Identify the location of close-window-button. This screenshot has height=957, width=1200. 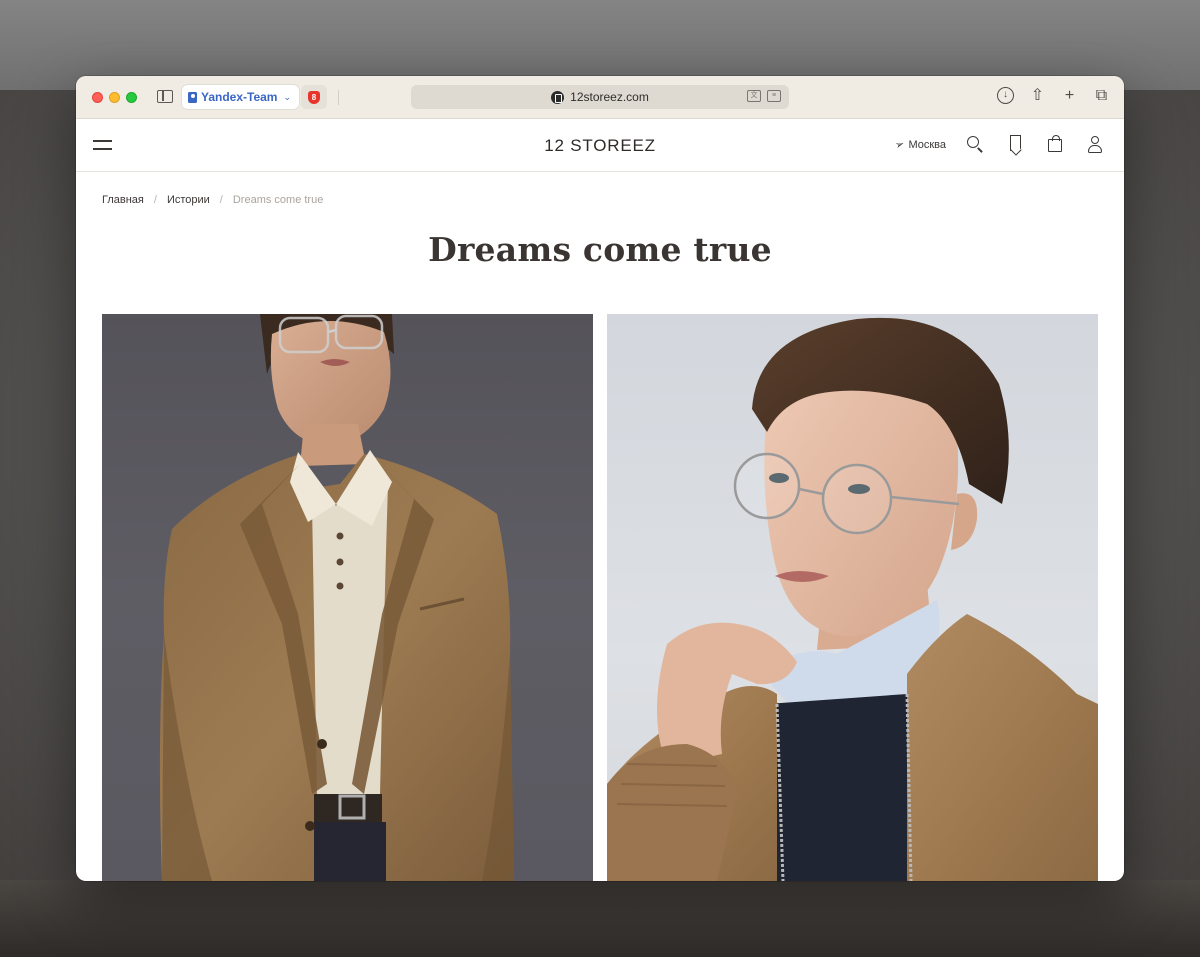
(97, 97).